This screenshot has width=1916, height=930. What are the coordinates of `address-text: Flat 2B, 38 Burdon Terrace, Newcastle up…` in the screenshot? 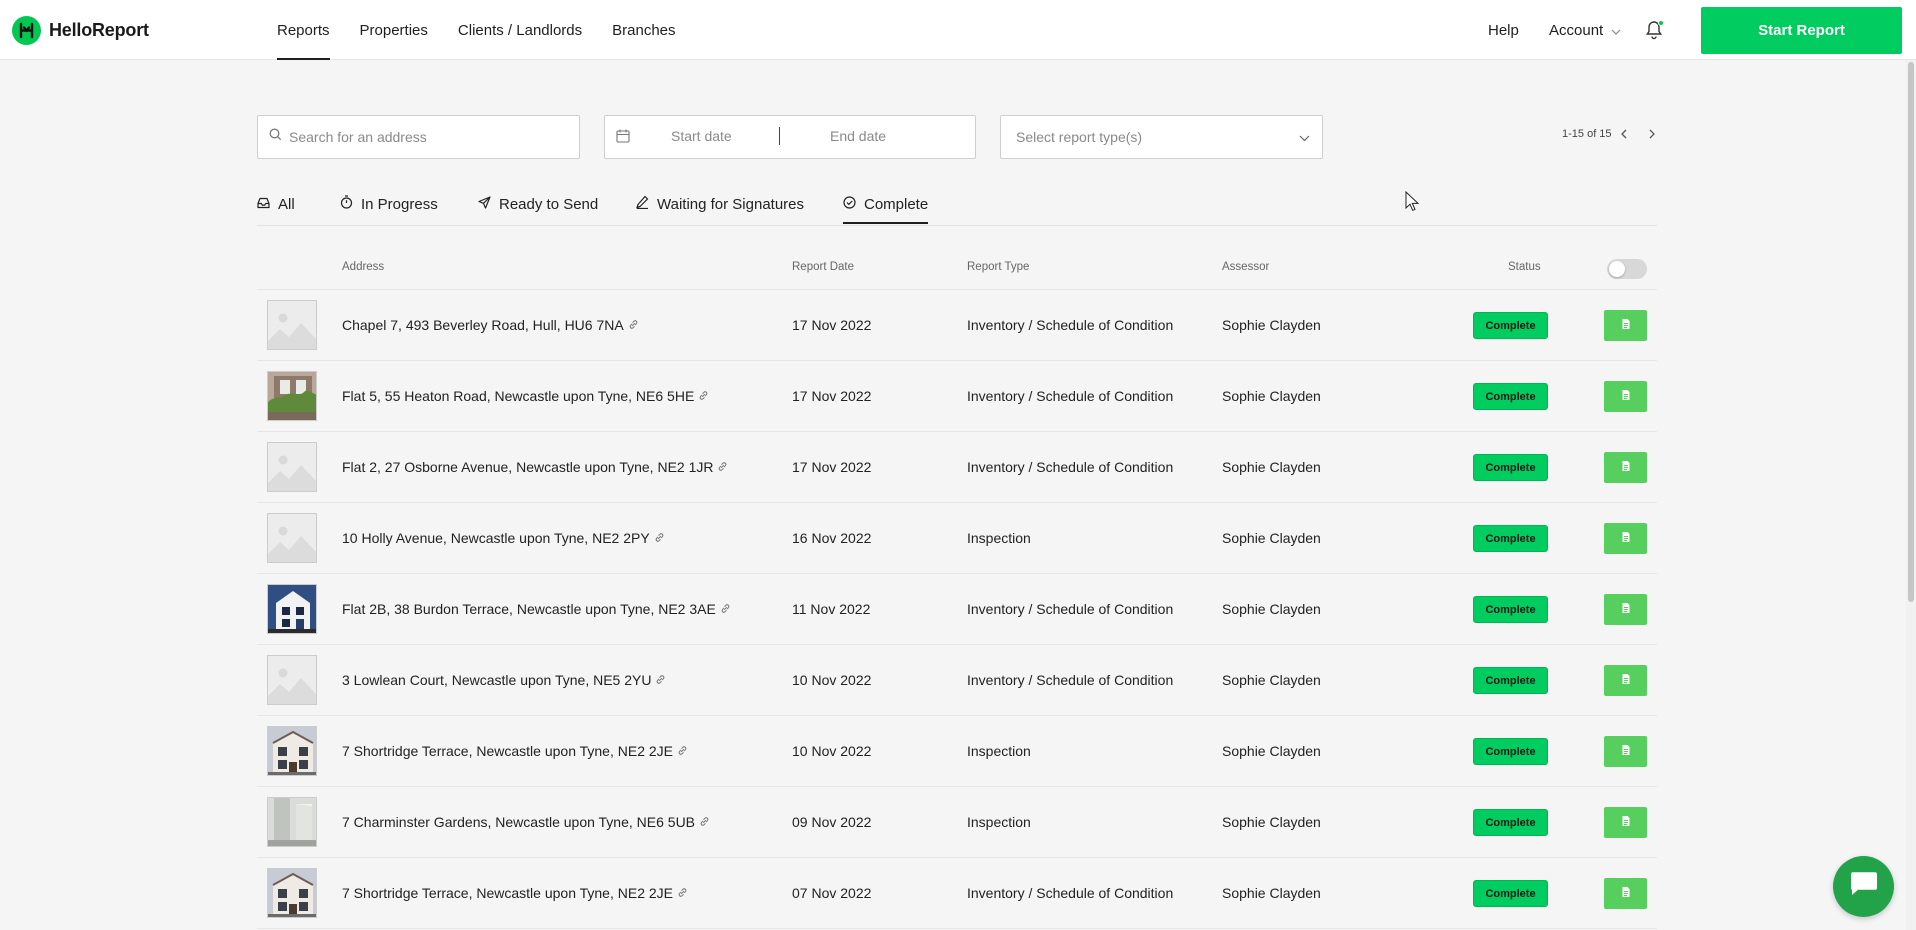 It's located at (529, 609).